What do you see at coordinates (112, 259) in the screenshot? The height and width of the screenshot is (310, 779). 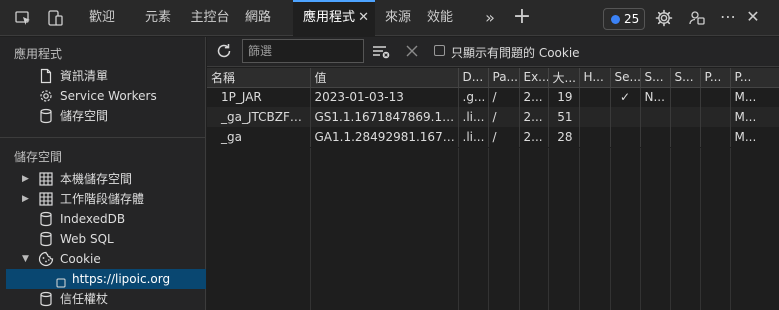 I see `sidebar-item-cookies: ▼ Cookie` at bounding box center [112, 259].